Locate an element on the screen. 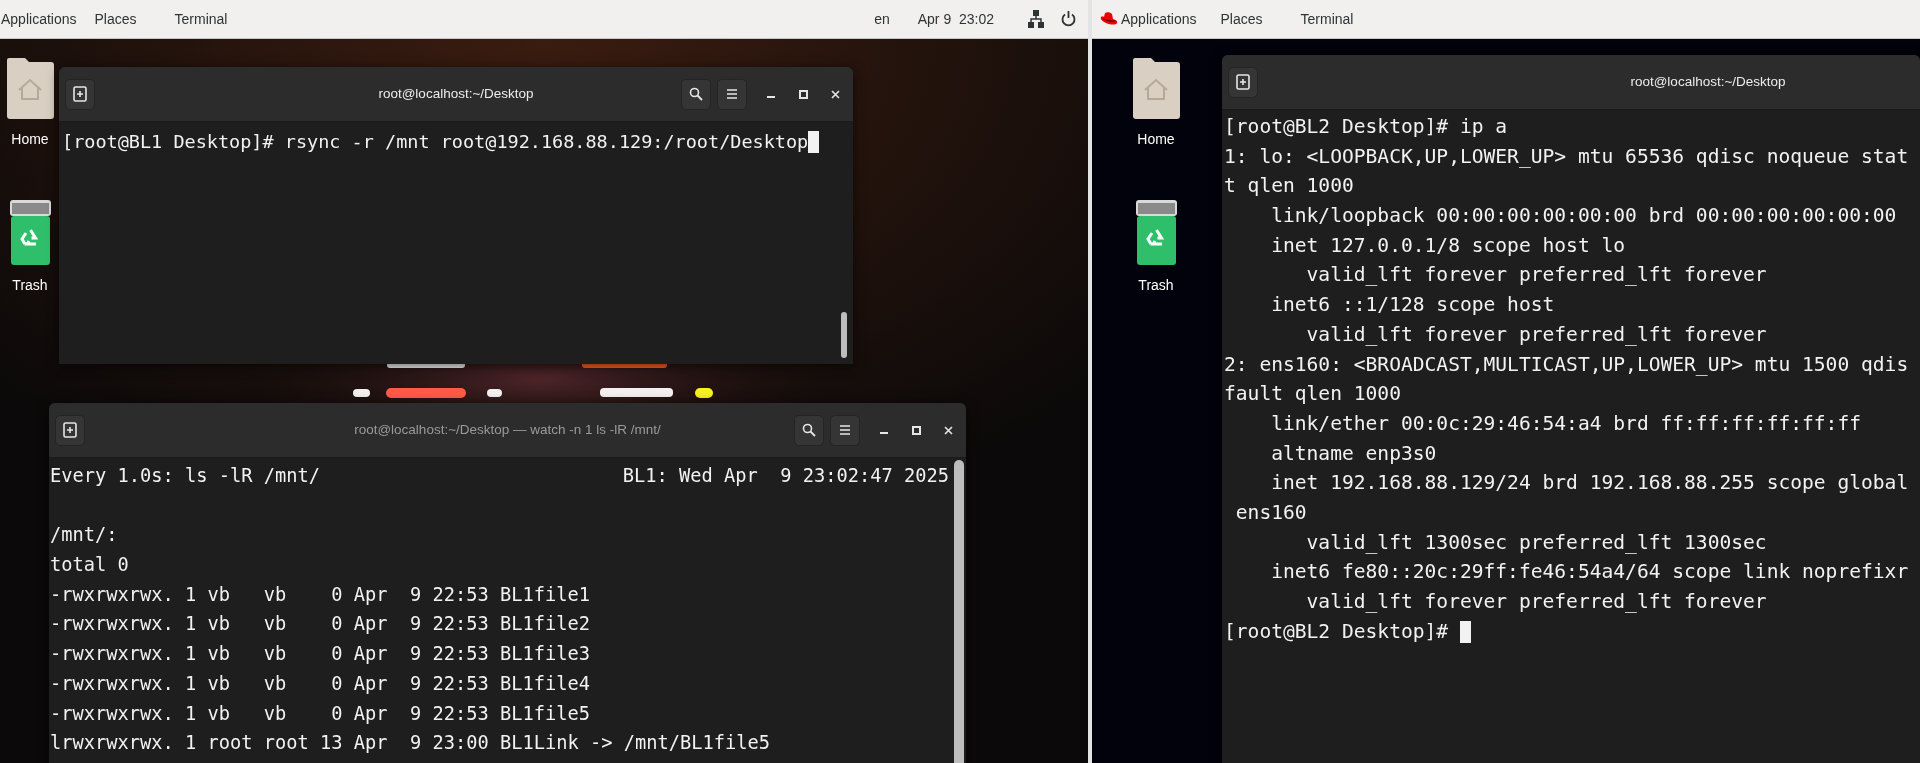  terminal-line: [root@BL1 Desktop]# rsync -r /mnt root@192.168.88.129:/root/Desktop is located at coordinates (435, 142).